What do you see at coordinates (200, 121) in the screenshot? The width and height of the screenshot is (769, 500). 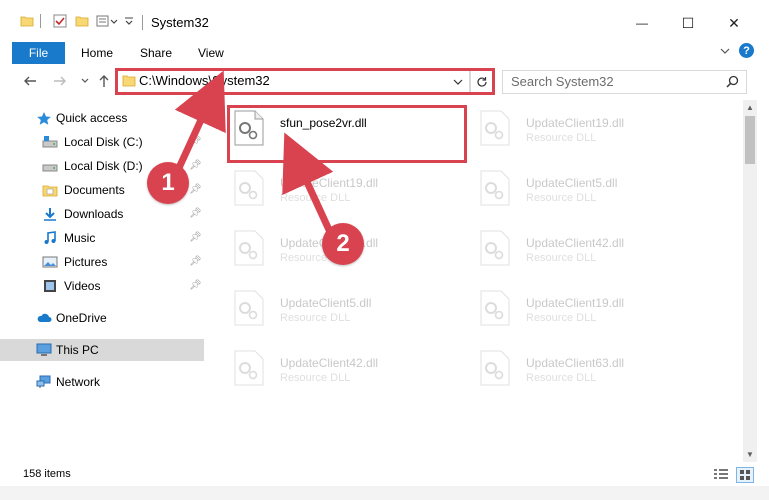 I see `arrow-to-address` at bounding box center [200, 121].